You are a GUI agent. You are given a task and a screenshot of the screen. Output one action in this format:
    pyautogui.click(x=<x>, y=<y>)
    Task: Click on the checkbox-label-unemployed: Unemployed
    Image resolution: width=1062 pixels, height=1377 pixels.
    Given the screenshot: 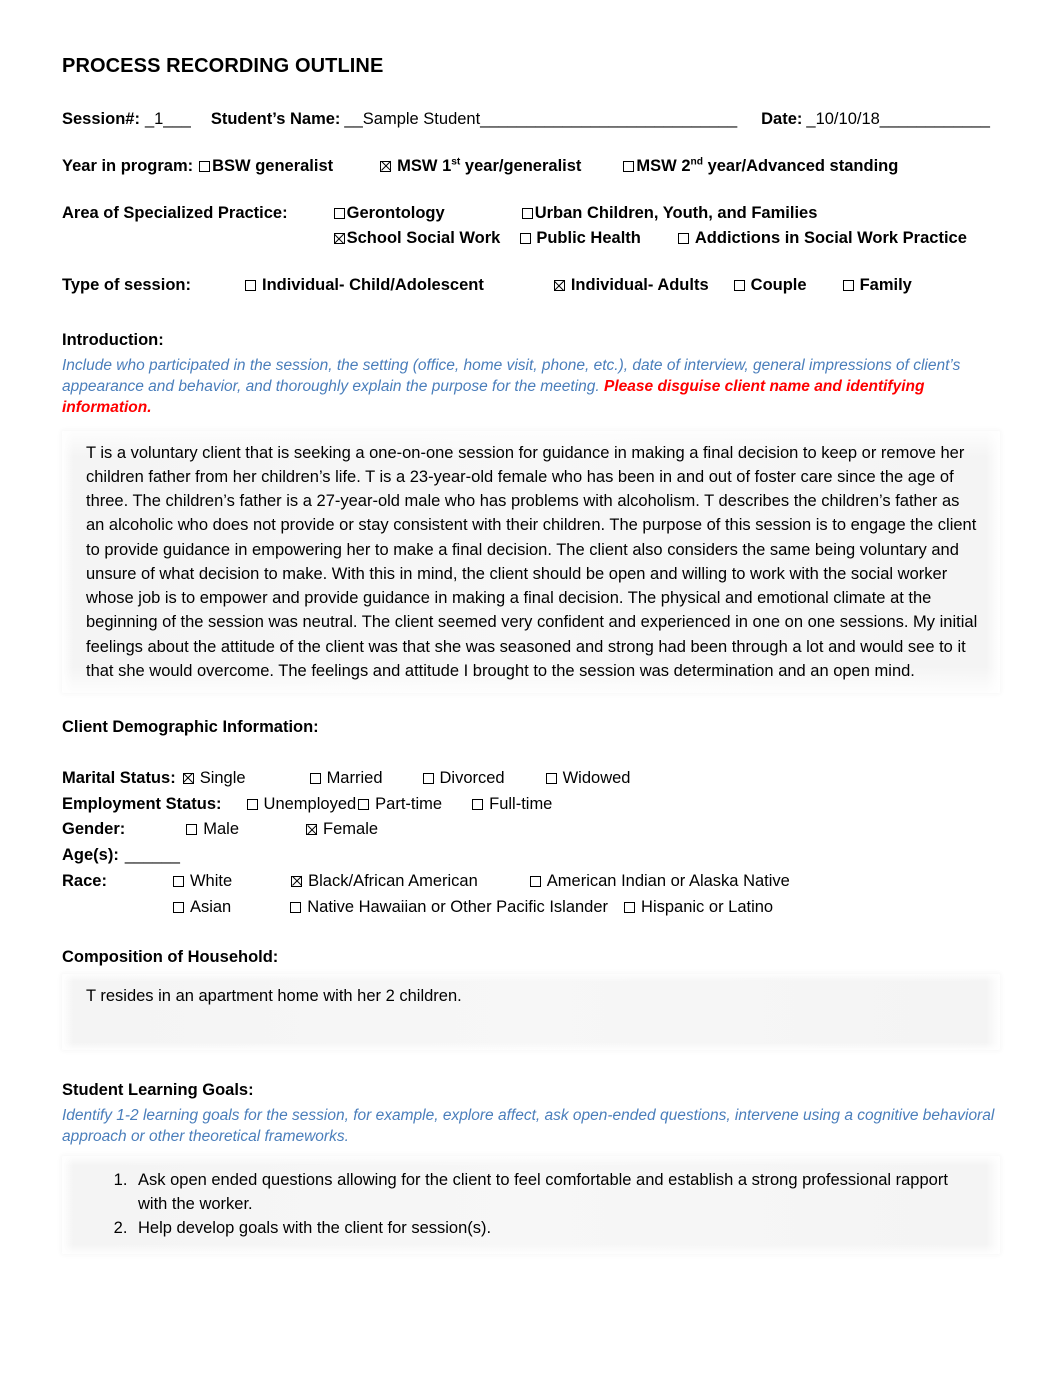 What is the action you would take?
    pyautogui.click(x=310, y=803)
    